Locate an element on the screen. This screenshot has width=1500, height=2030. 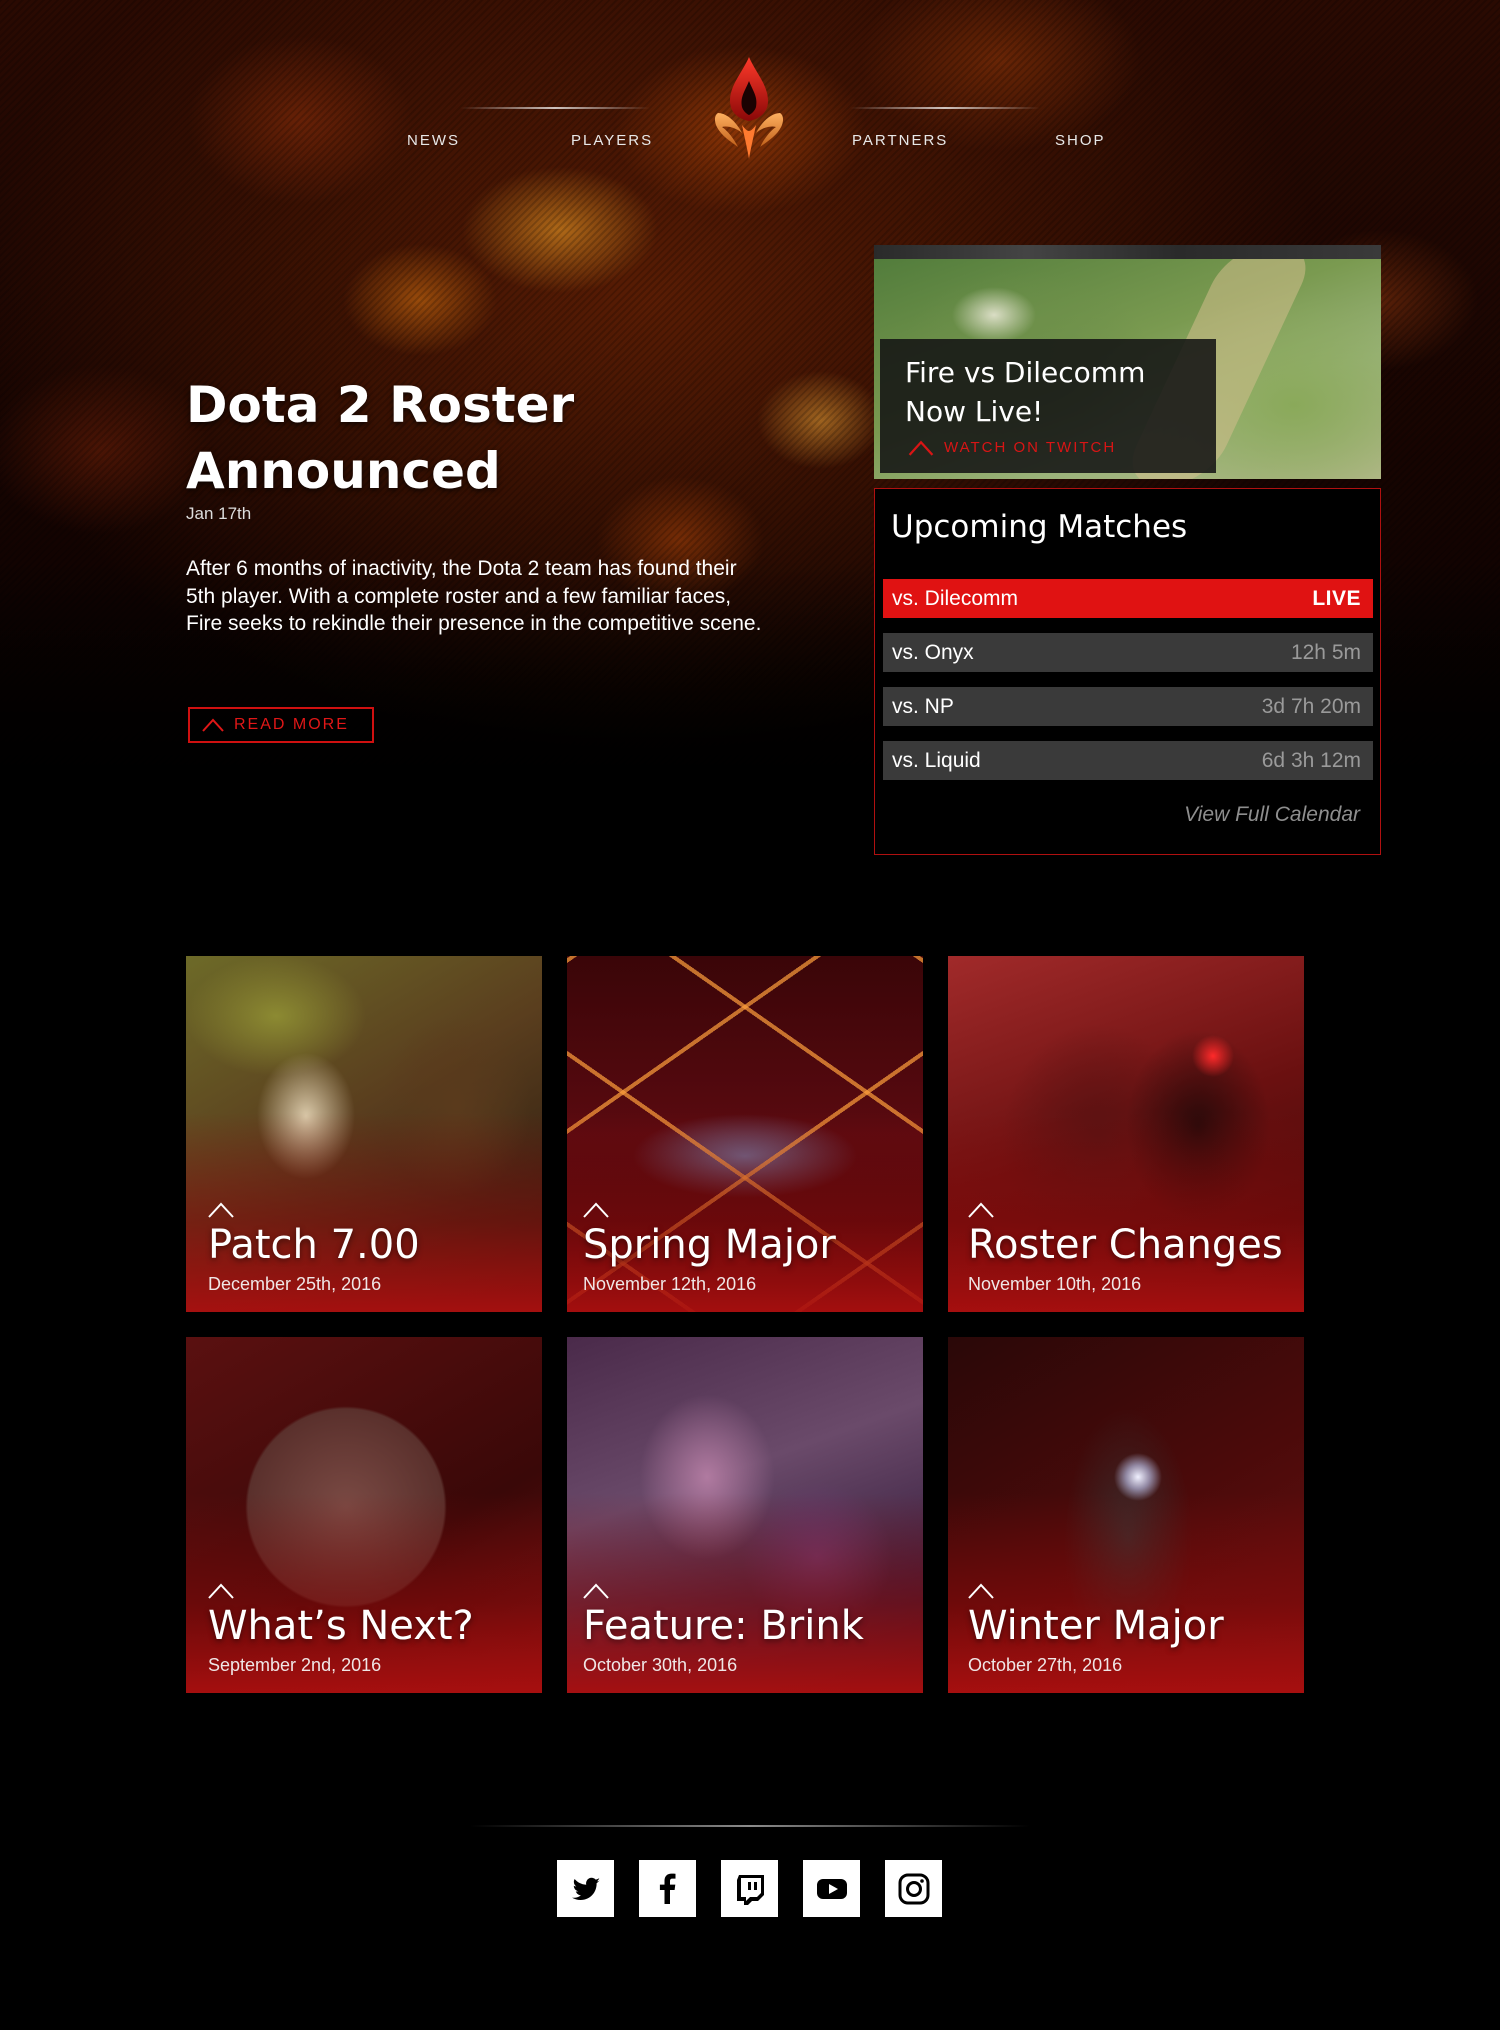
card-title: Roster Changes is located at coordinates (1125, 1245).